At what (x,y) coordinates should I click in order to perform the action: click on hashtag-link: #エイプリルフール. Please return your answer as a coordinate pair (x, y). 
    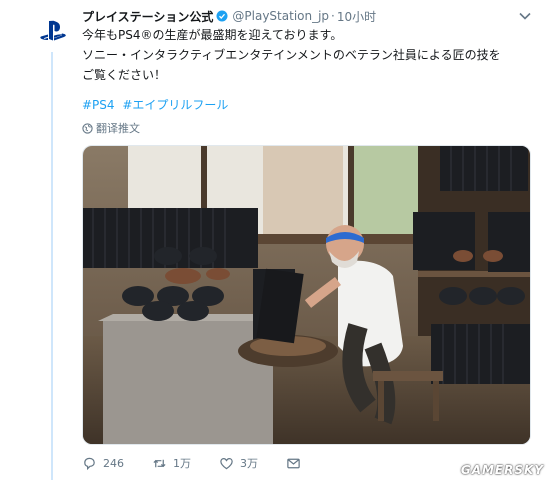
    Looking at the image, I should click on (175, 105).